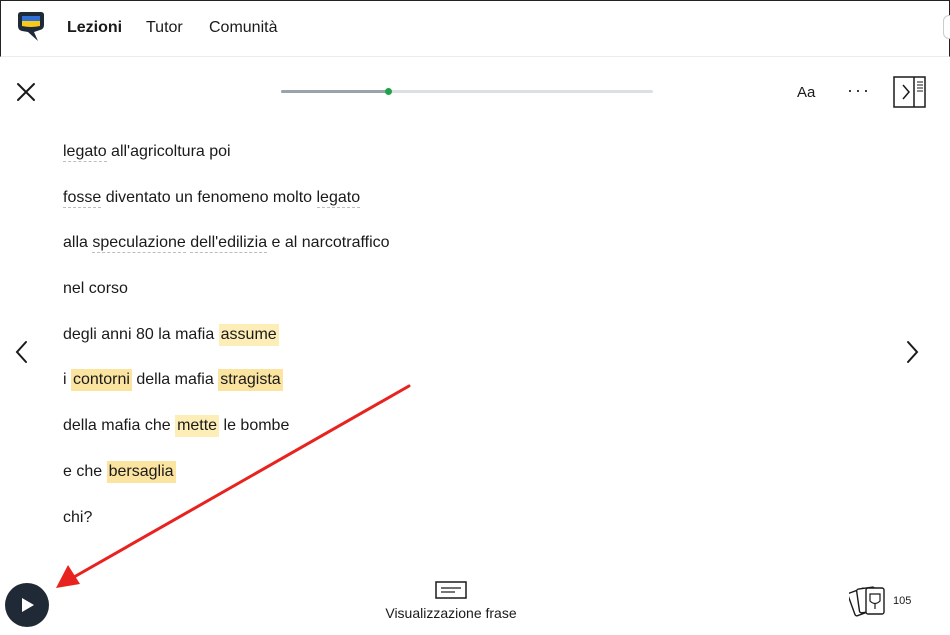 This screenshot has height=635, width=950. What do you see at coordinates (141, 471) in the screenshot?
I see `highlighted-word: bersaglia` at bounding box center [141, 471].